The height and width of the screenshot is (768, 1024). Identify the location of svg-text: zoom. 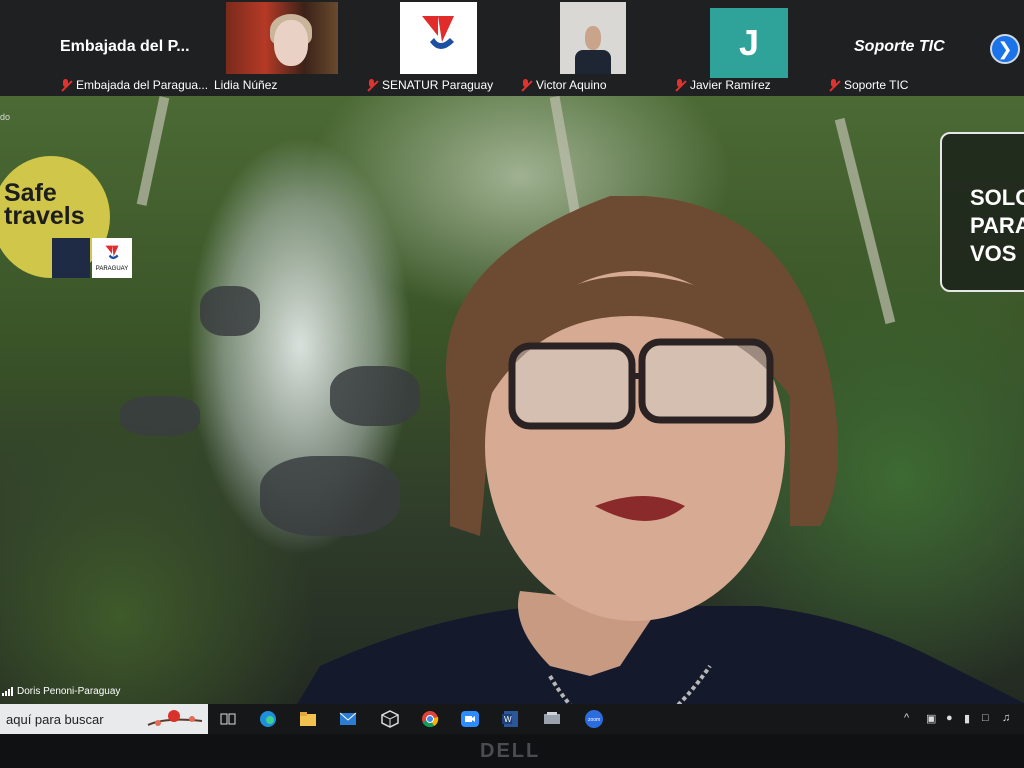
(594, 720).